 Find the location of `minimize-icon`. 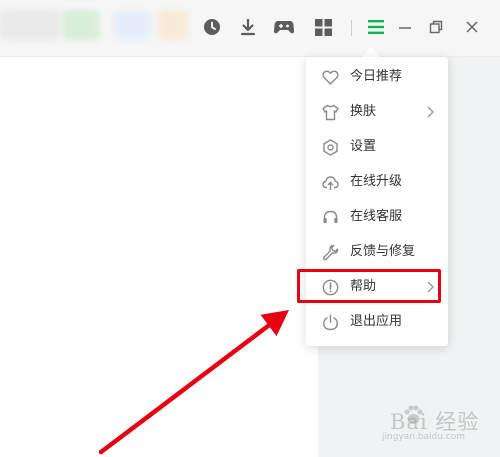

minimize-icon is located at coordinates (405, 27).